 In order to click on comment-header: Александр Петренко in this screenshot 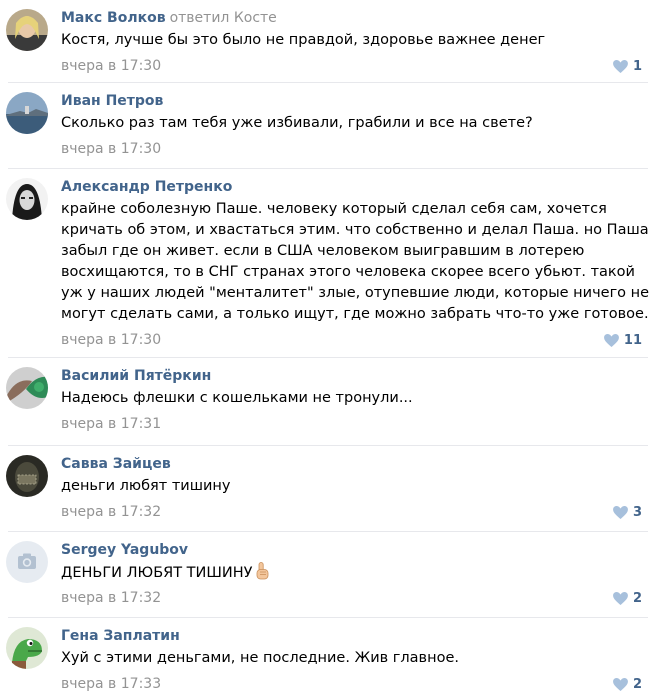, I will do `click(146, 187)`.